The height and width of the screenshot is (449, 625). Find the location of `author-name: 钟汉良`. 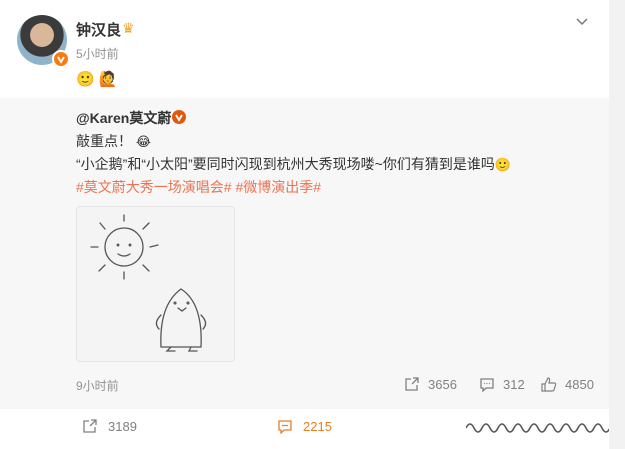

author-name: 钟汉良 is located at coordinates (98, 29).